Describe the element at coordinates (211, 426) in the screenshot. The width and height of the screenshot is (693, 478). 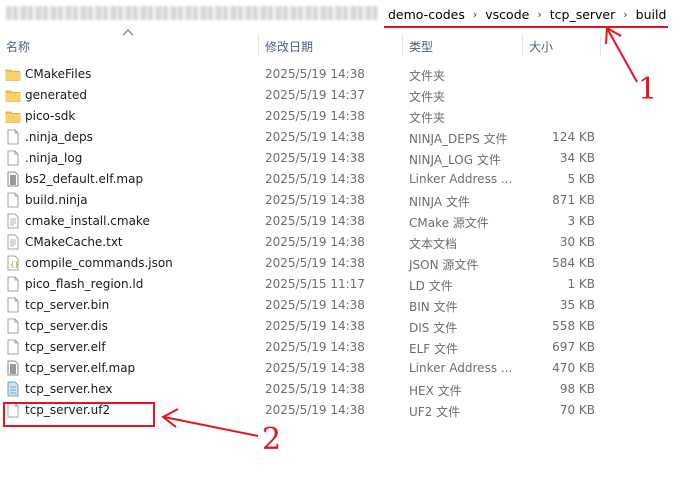
I see `annotation-arrow-2-shaft` at that location.